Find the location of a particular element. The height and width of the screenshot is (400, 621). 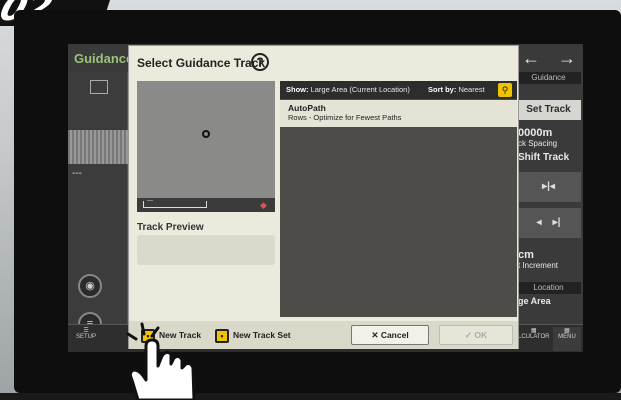

map-strip is located at coordinates (98, 147).